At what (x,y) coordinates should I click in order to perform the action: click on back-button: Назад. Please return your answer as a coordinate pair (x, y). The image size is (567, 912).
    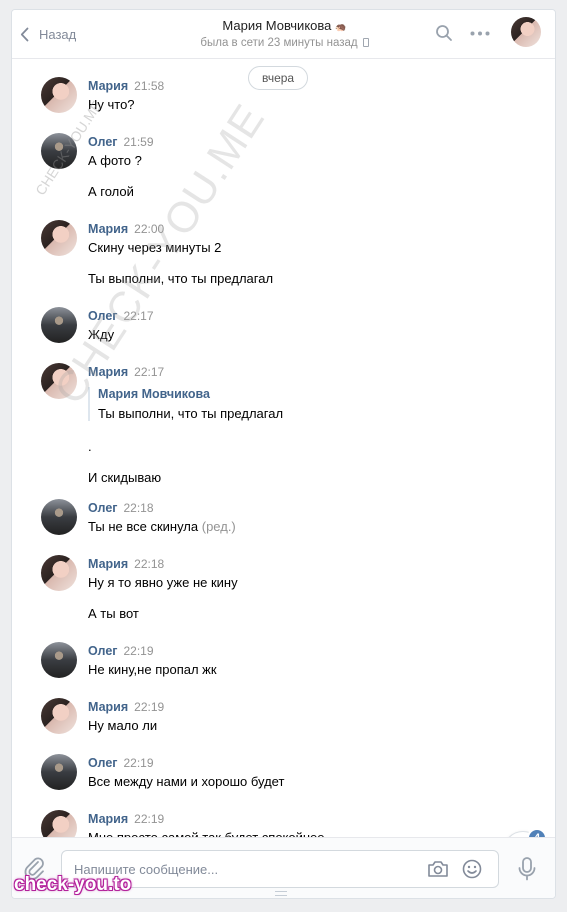
    Looking at the image, I should click on (48, 34).